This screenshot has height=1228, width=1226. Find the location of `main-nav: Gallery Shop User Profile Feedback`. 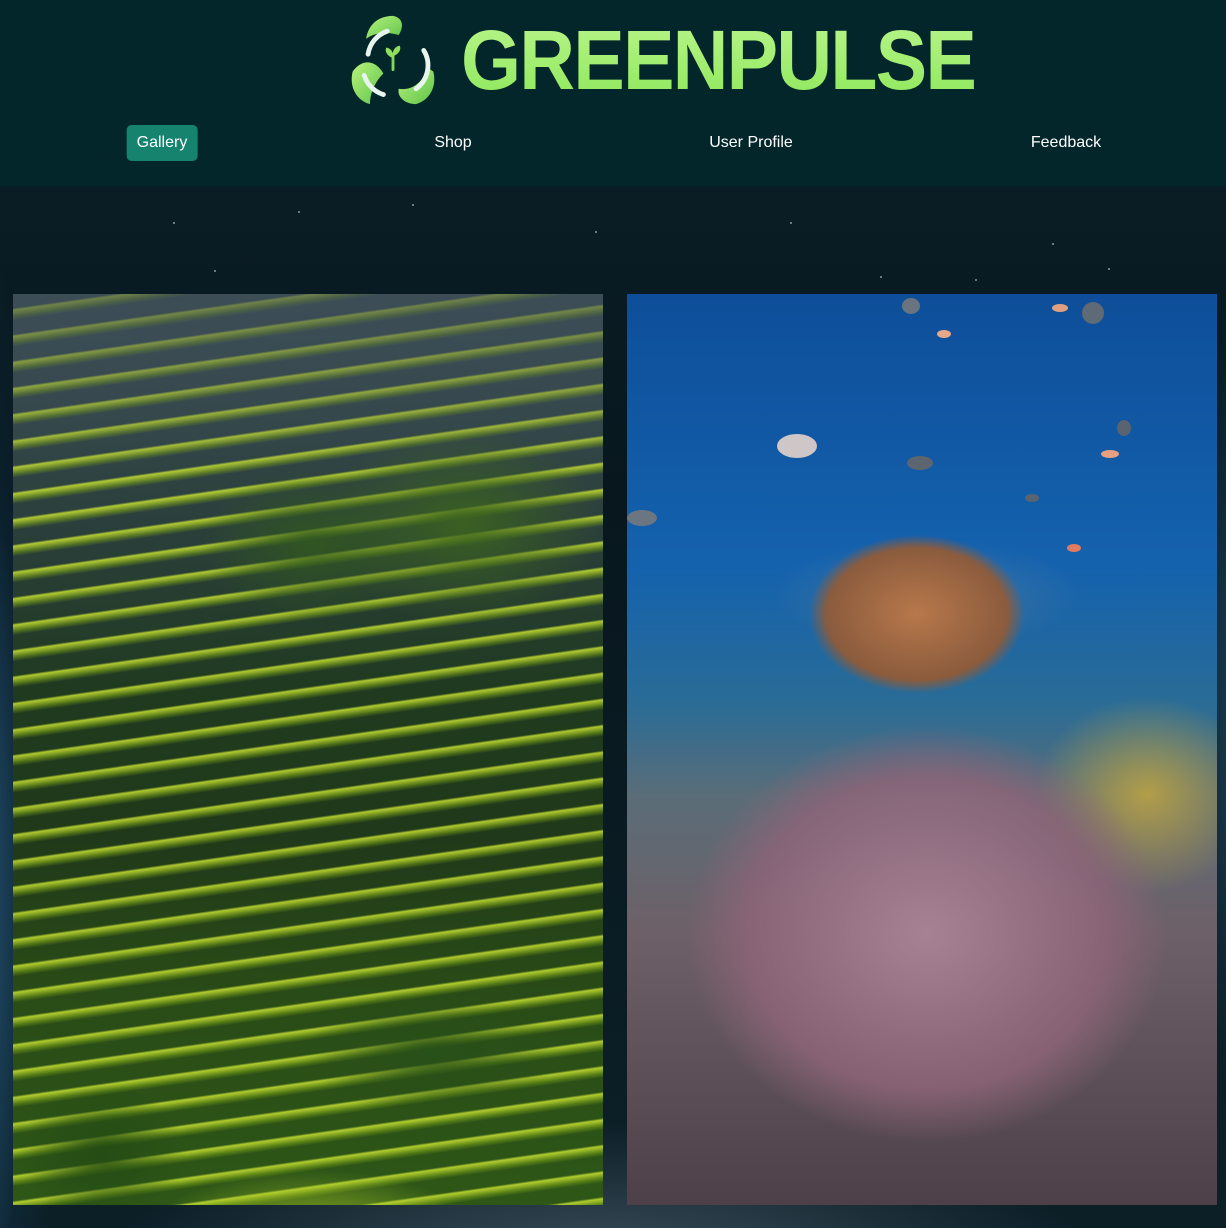

main-nav: Gallery Shop User Profile Feedback is located at coordinates (613, 143).